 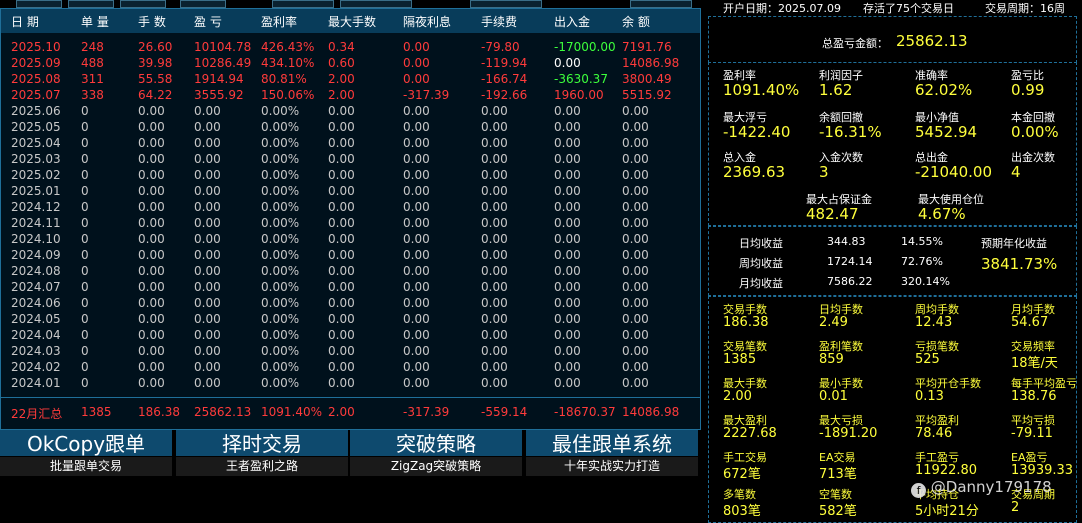 What do you see at coordinates (36, 287) in the screenshot?
I see `table-cell: 2024.07` at bounding box center [36, 287].